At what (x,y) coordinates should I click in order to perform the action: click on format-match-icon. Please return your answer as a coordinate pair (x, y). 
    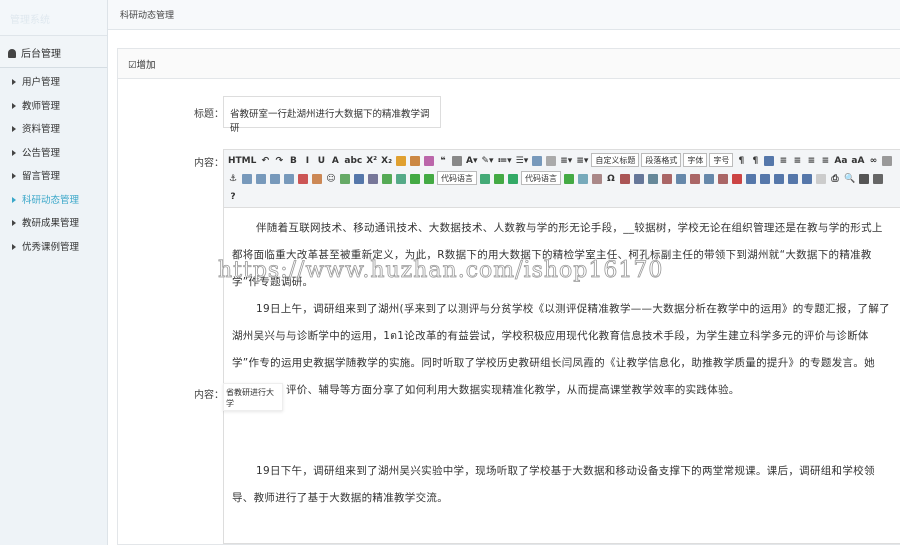
    Looking at the image, I should click on (401, 160).